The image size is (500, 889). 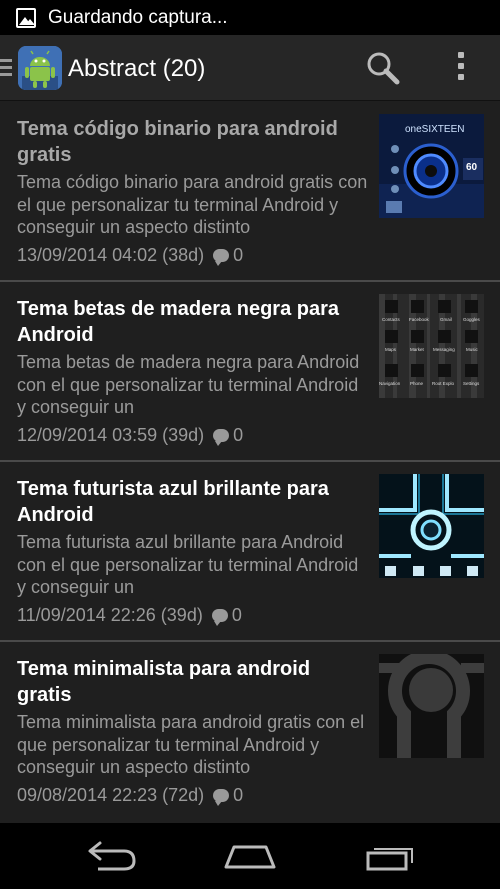 I want to click on thumb-app-label: Messaging, so click(x=444, y=349).